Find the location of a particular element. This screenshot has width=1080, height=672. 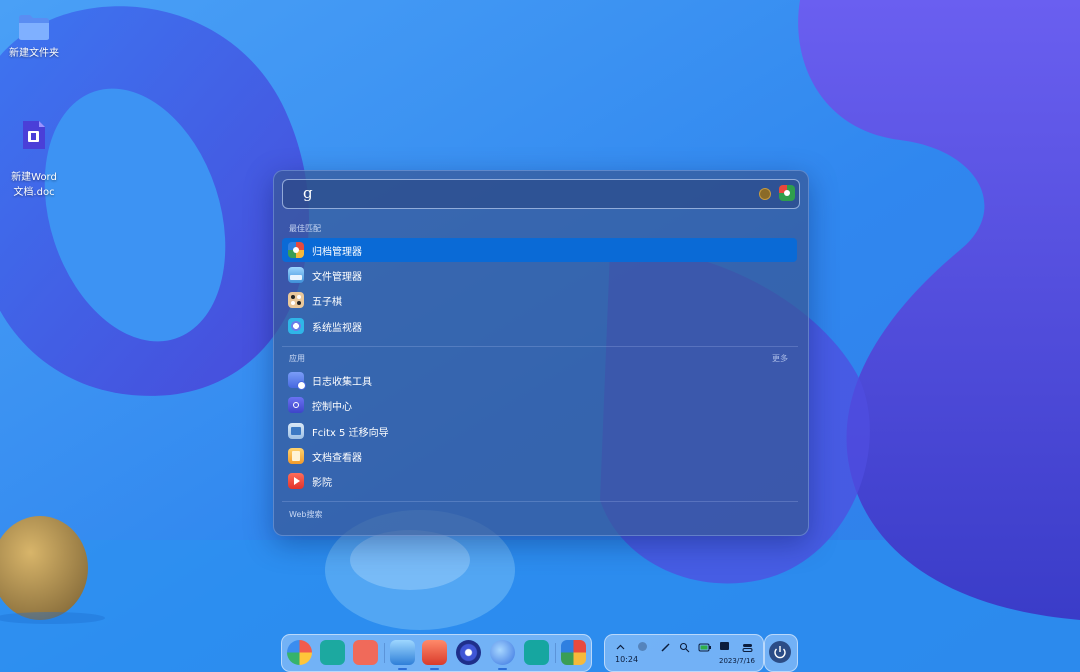

result-label: 控制中心 is located at coordinates (332, 407).